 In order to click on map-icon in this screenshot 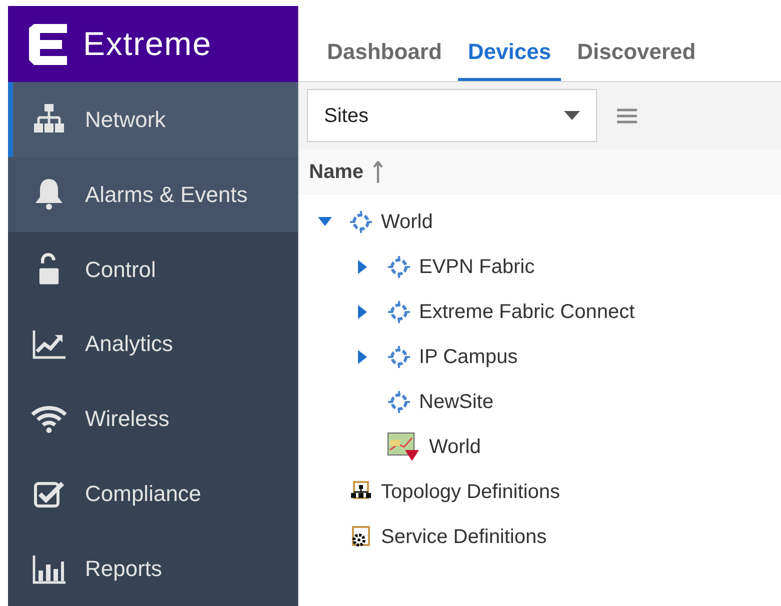, I will do `click(404, 447)`.